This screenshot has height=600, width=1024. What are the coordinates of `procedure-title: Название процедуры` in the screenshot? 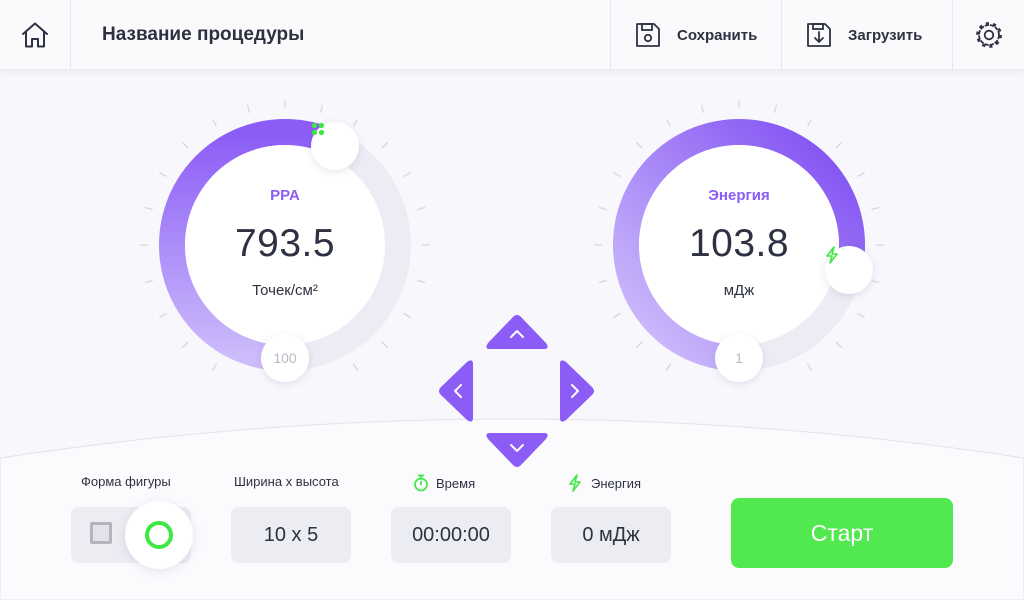 It's located at (203, 34).